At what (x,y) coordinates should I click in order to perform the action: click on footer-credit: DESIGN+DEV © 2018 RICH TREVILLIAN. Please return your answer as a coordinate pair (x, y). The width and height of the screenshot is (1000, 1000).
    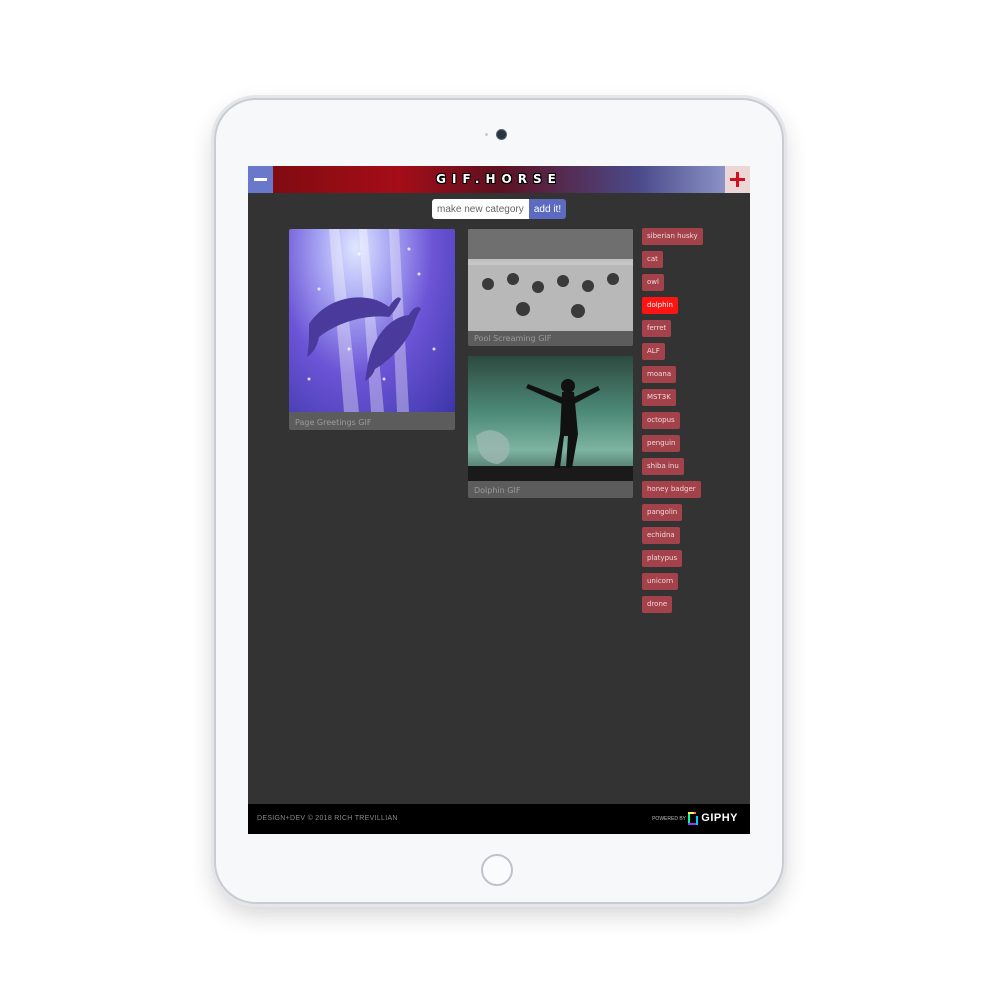
    Looking at the image, I should click on (327, 818).